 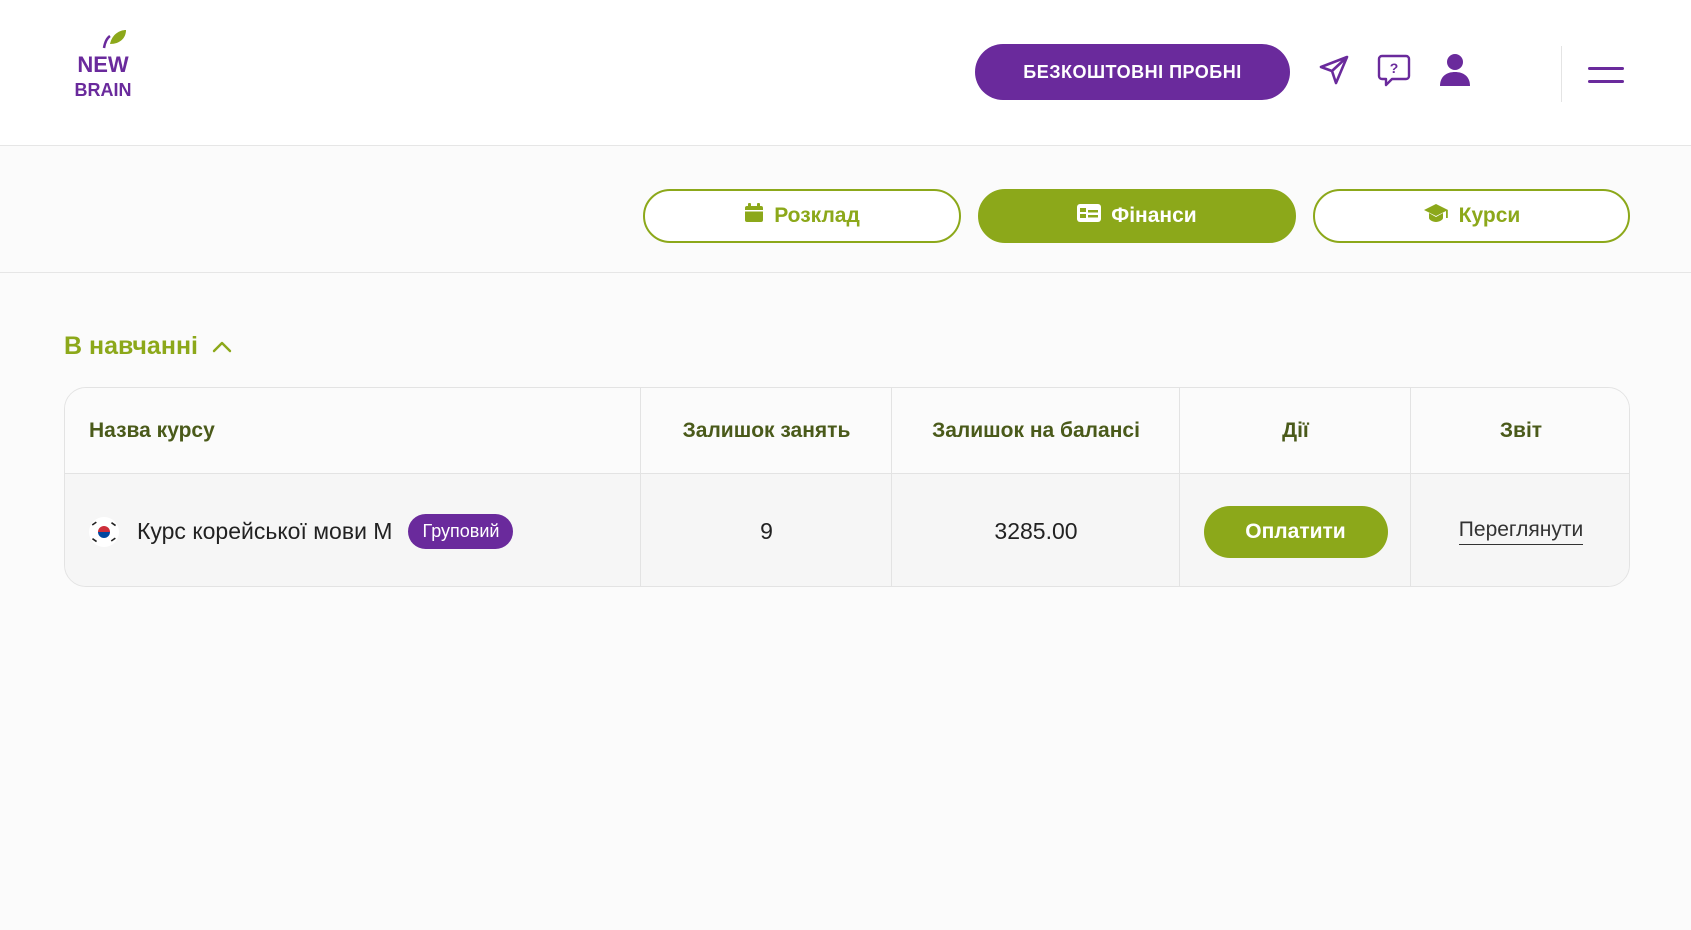 I want to click on chevron-up-icon, so click(x=222, y=346).